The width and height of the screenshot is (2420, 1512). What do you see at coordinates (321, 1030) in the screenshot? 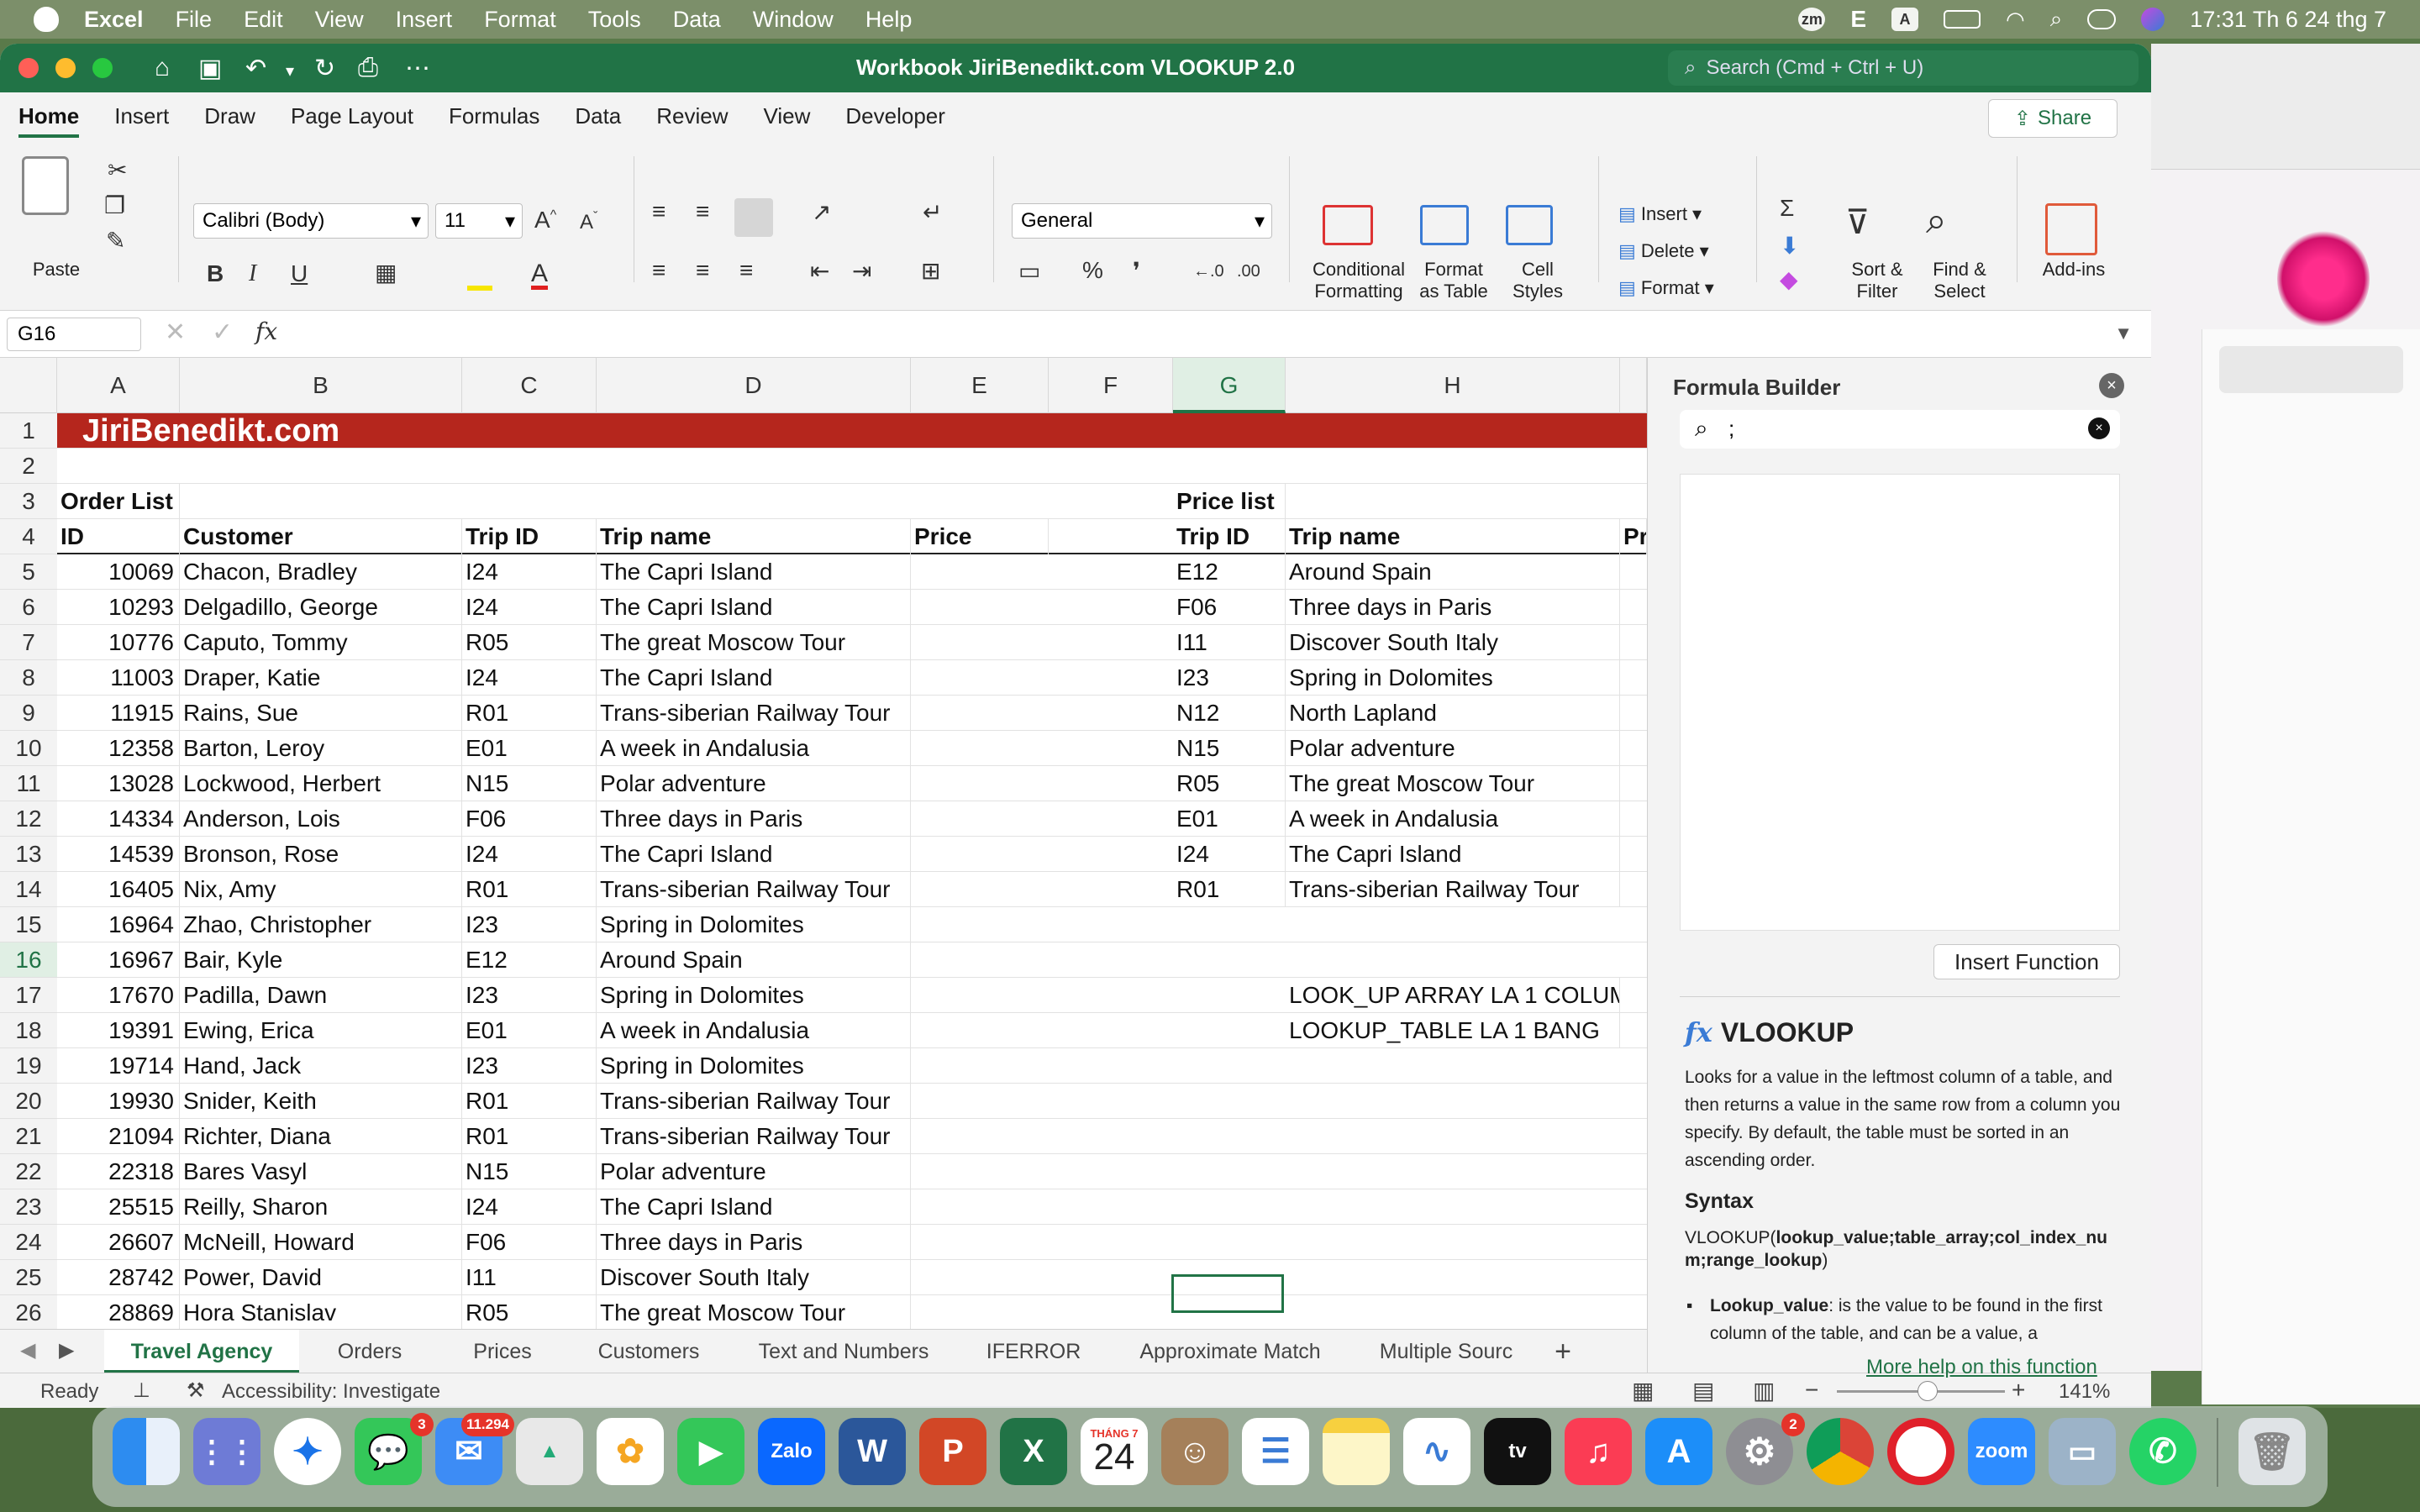
I see `cell: Ewing, Erica` at bounding box center [321, 1030].